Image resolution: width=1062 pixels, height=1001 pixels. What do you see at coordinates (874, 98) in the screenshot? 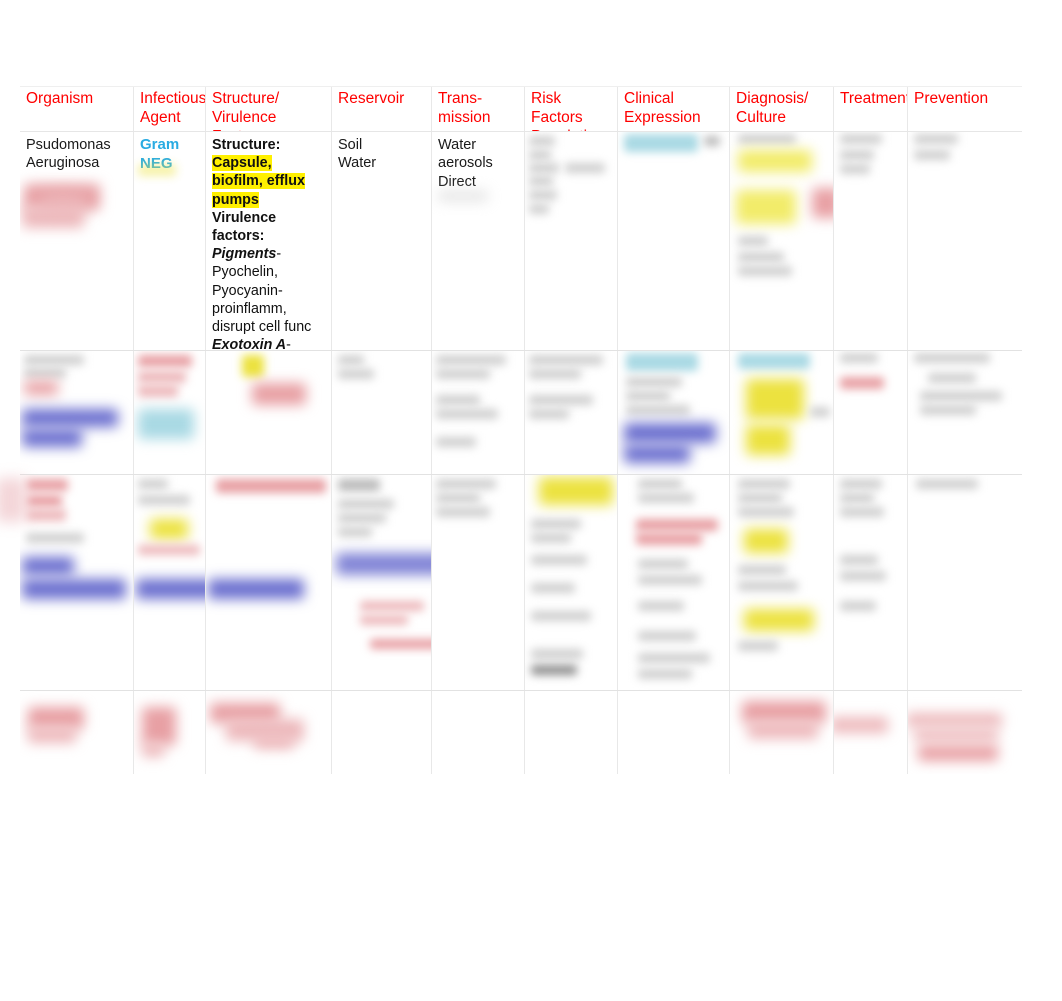
I see `header-label: Treatment` at bounding box center [874, 98].